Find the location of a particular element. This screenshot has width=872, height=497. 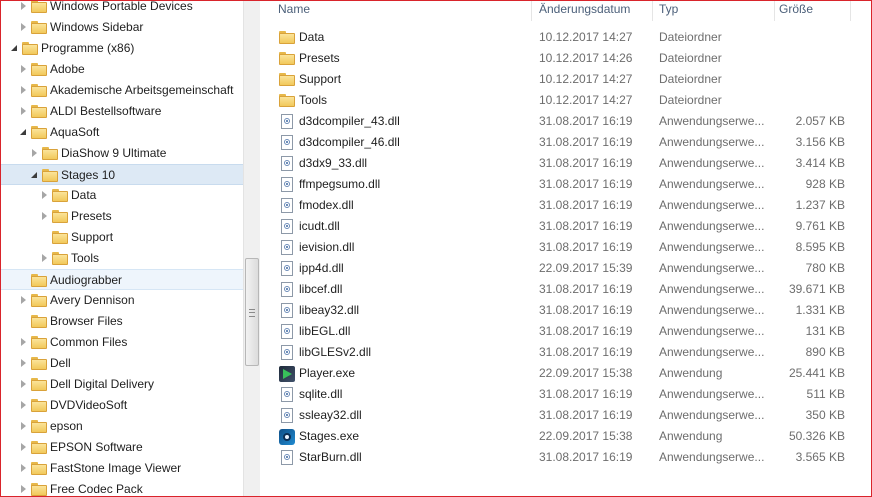

file-type: Anwendung is located at coordinates (691, 373).